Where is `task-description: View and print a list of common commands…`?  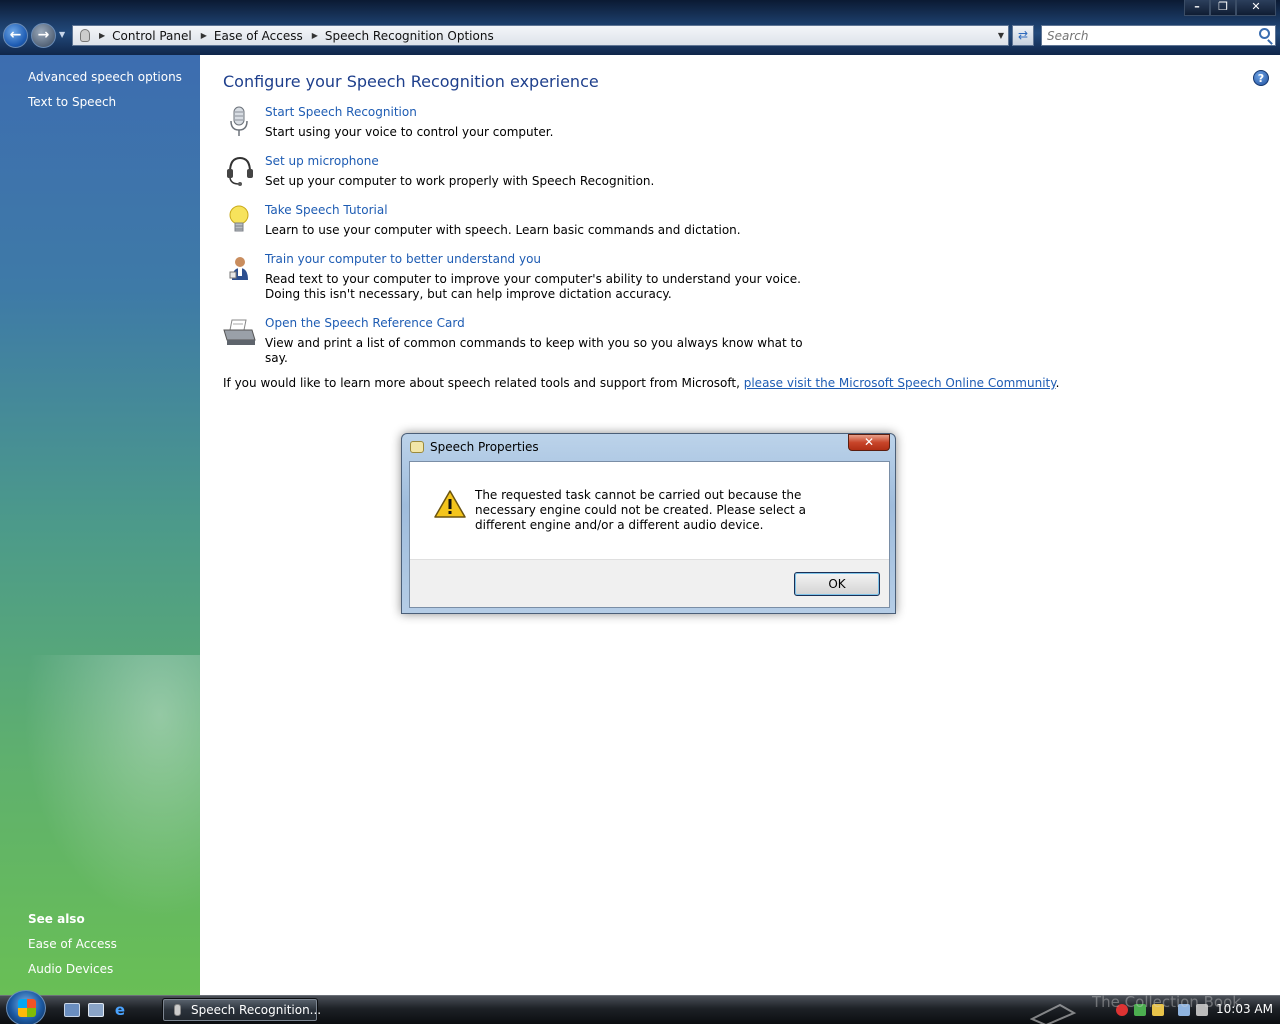 task-description: View and print a list of common commands… is located at coordinates (534, 350).